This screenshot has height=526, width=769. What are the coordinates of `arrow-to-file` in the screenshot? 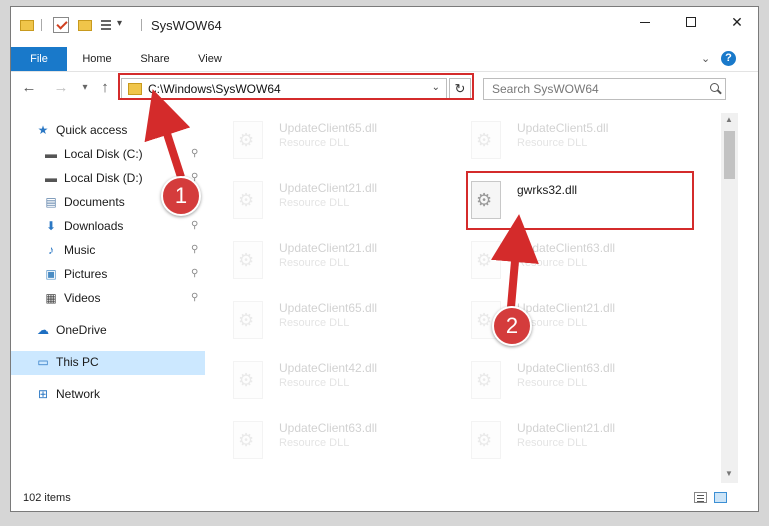 It's located at (515, 261).